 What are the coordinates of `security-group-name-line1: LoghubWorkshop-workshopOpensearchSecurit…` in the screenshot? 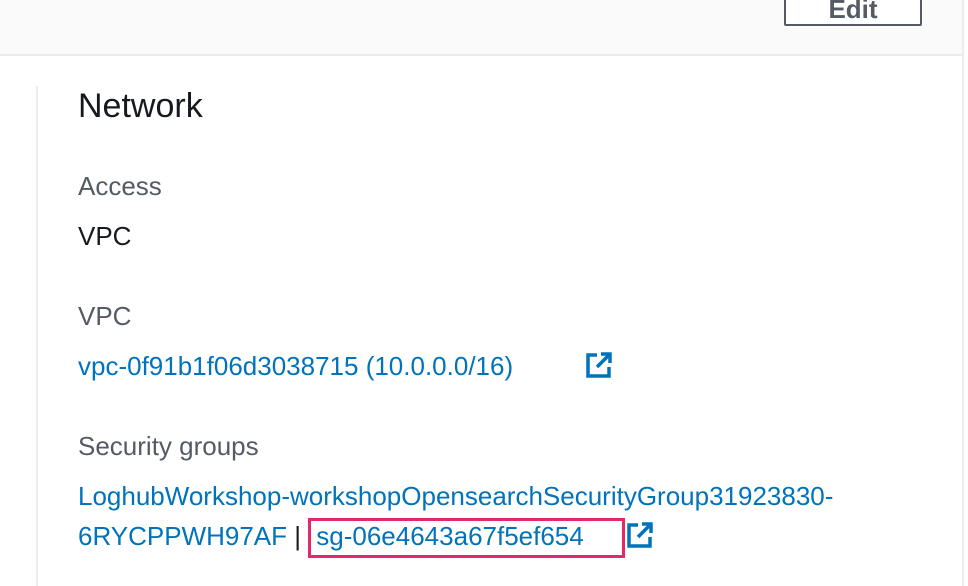 It's located at (455, 496).